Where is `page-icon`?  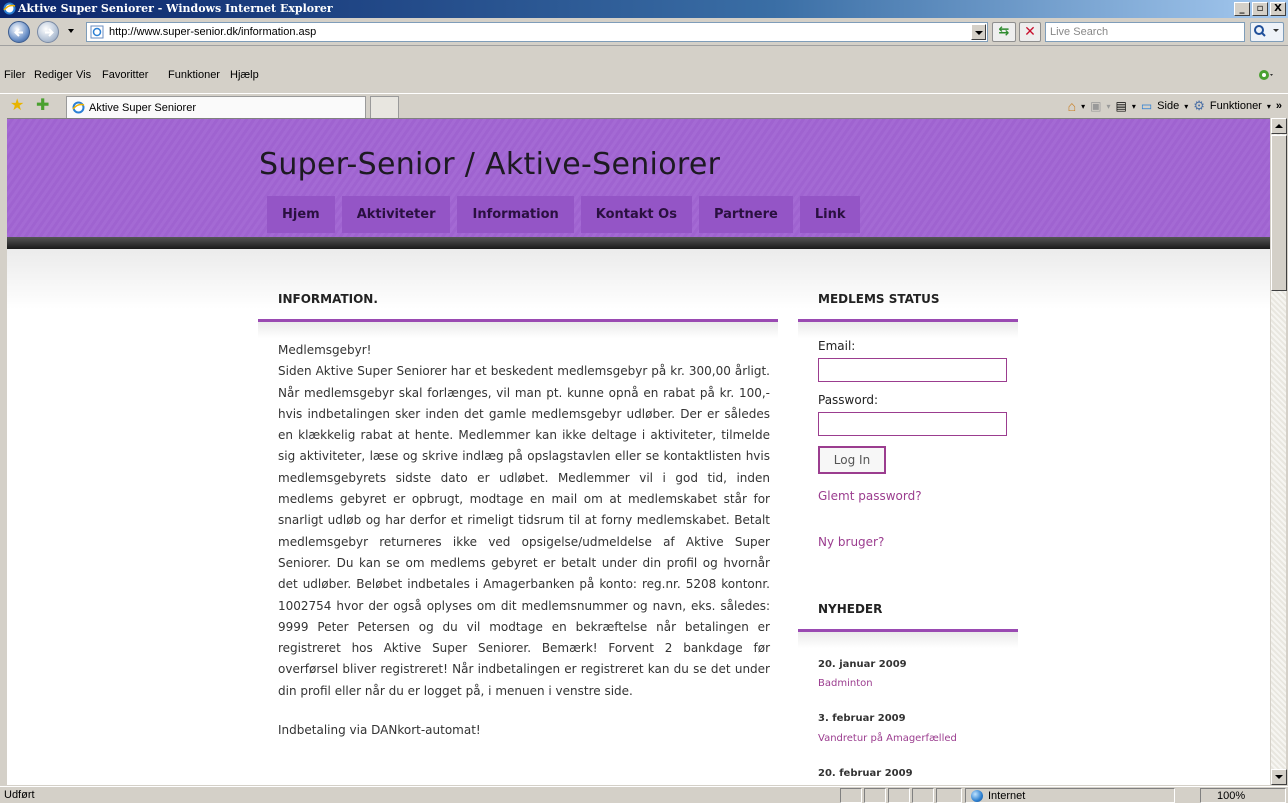 page-icon is located at coordinates (97, 32).